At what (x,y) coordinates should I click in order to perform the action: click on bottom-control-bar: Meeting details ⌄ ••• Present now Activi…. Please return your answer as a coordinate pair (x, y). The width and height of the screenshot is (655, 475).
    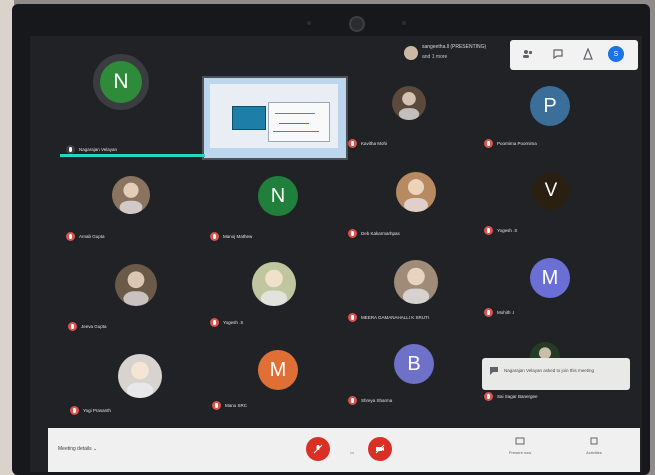
    Looking at the image, I should click on (344, 450).